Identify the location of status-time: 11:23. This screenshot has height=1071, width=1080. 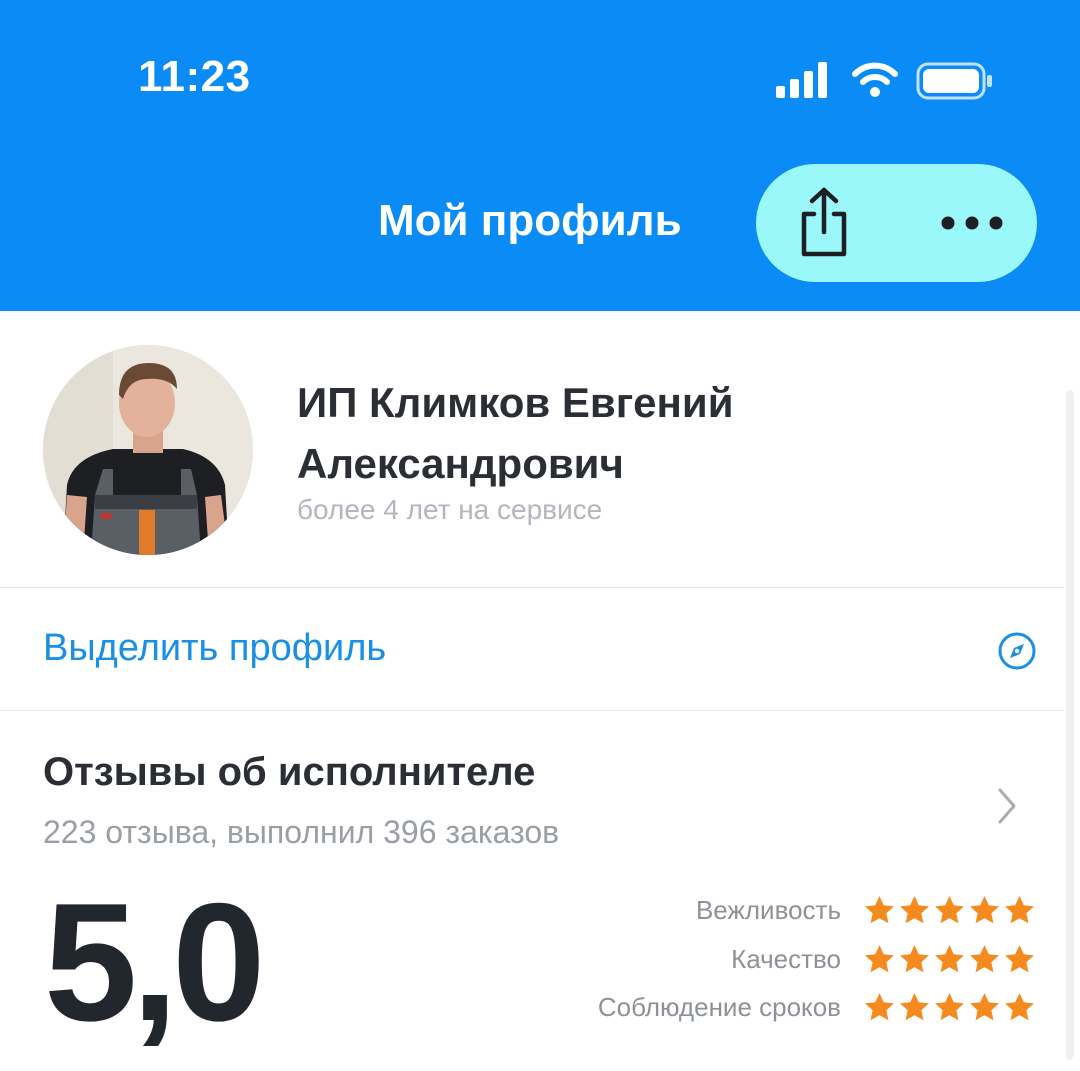
(194, 76).